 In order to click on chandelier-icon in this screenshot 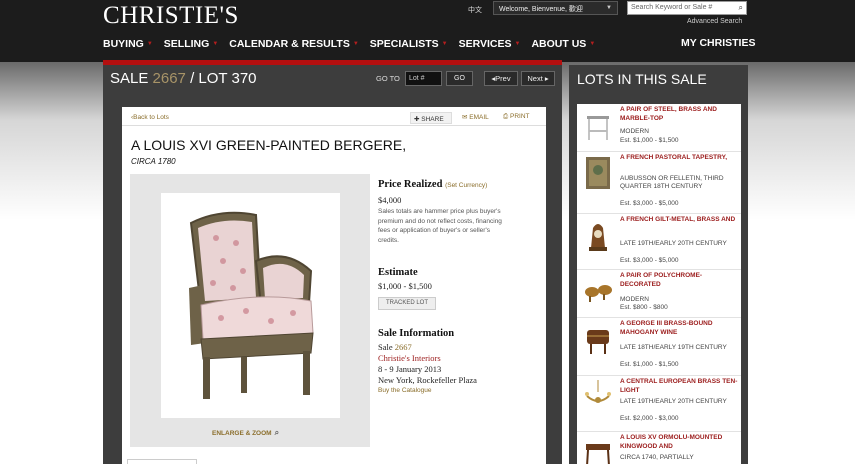, I will do `click(598, 397)`.